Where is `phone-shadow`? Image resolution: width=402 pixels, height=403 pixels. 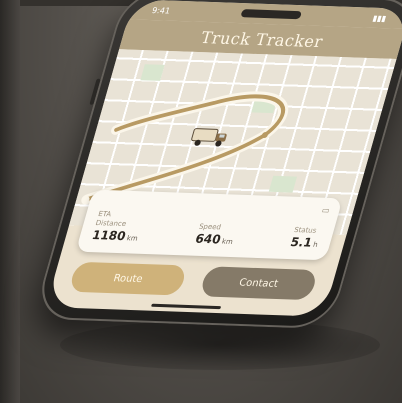 phone-shadow is located at coordinates (220, 345).